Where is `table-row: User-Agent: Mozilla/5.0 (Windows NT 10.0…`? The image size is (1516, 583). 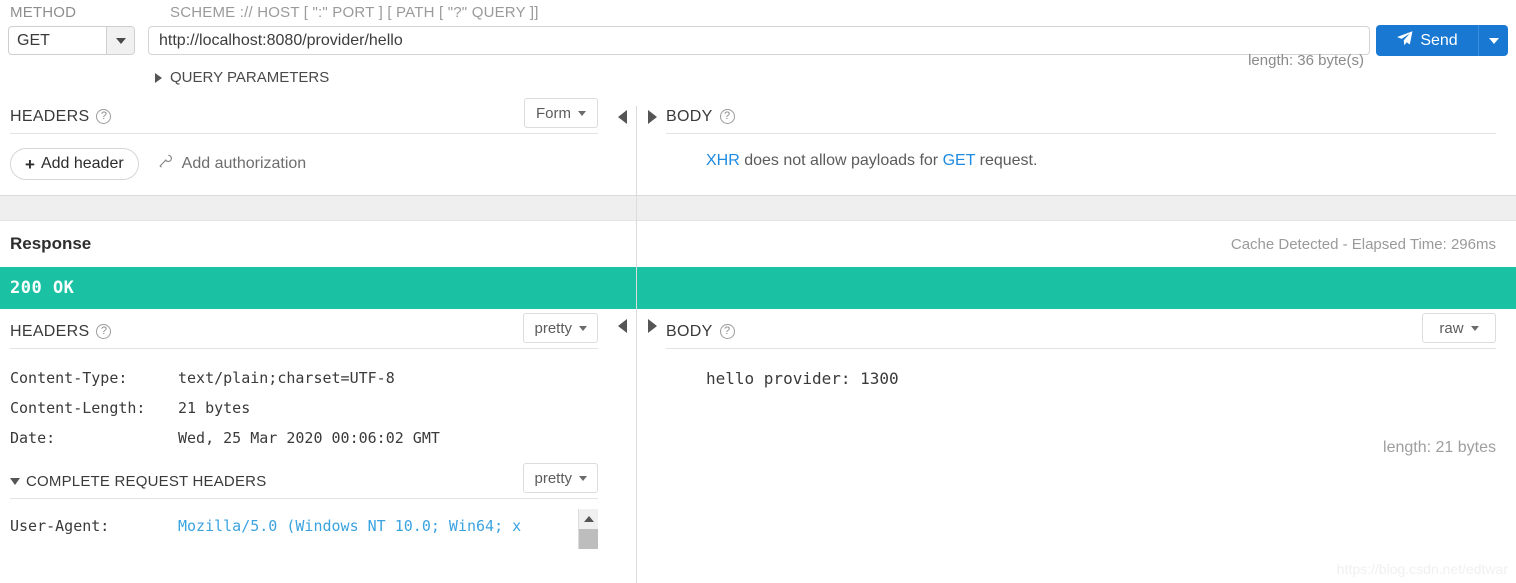 table-row: User-Agent: Mozilla/5.0 (Windows NT 10.0… is located at coordinates (309, 526).